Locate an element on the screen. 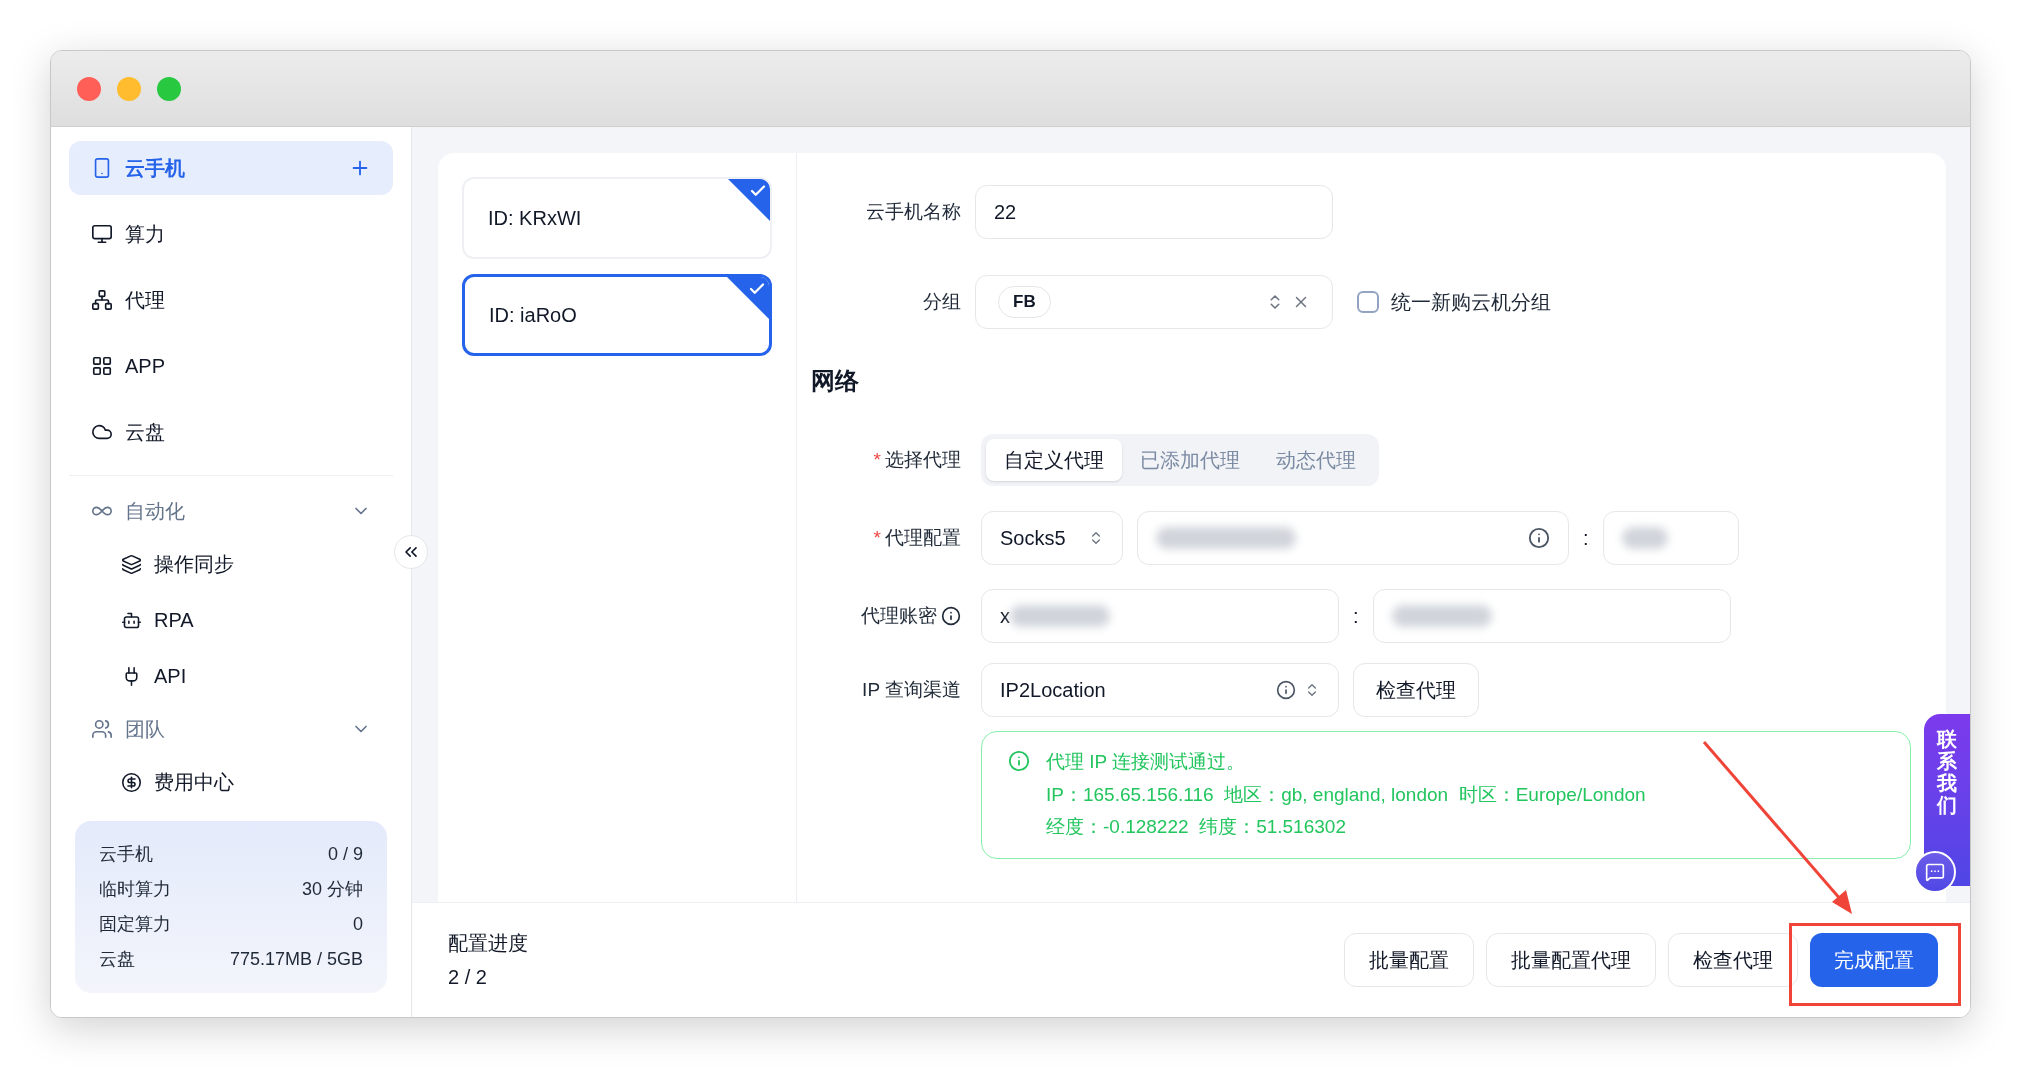  sidebar-group: 自动化 is located at coordinates (231, 511).